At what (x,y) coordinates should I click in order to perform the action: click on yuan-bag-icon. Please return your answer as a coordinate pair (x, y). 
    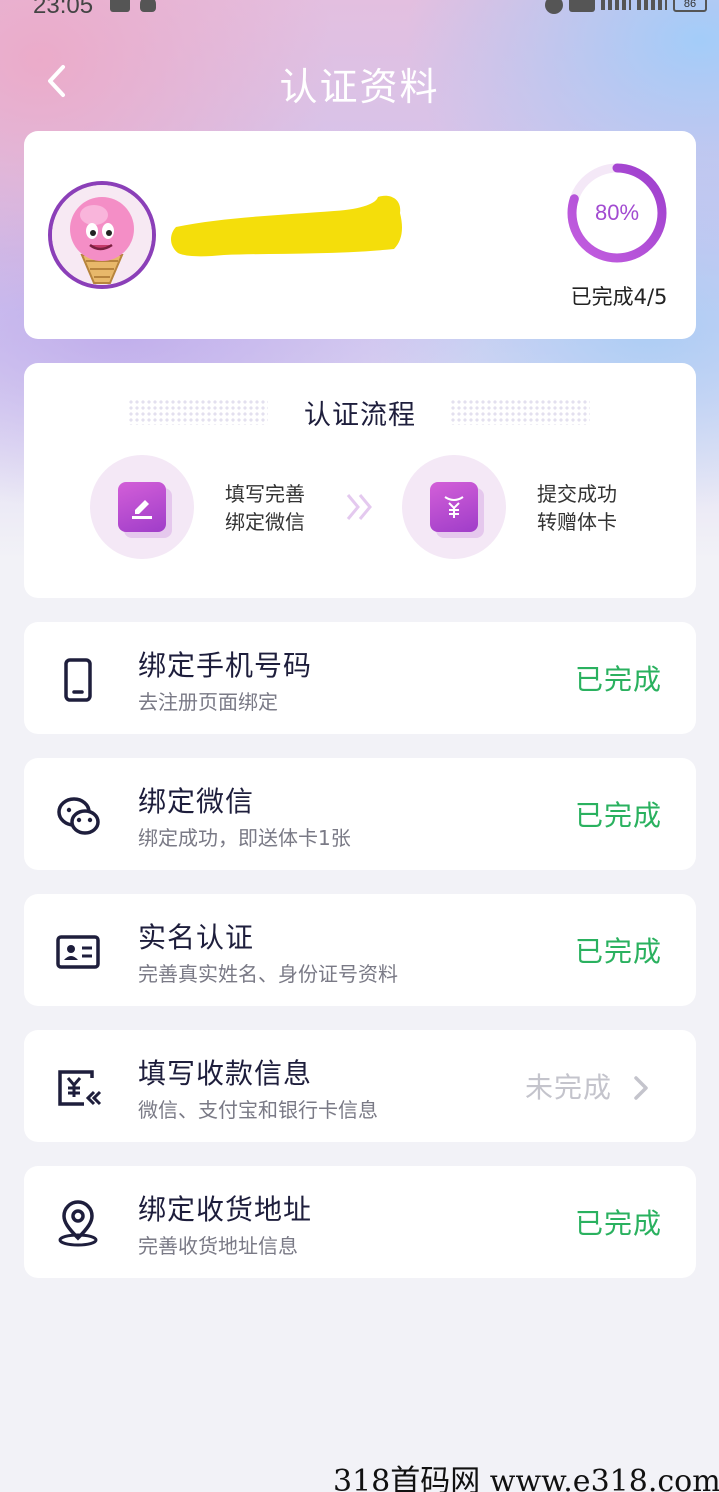
    Looking at the image, I should click on (454, 507).